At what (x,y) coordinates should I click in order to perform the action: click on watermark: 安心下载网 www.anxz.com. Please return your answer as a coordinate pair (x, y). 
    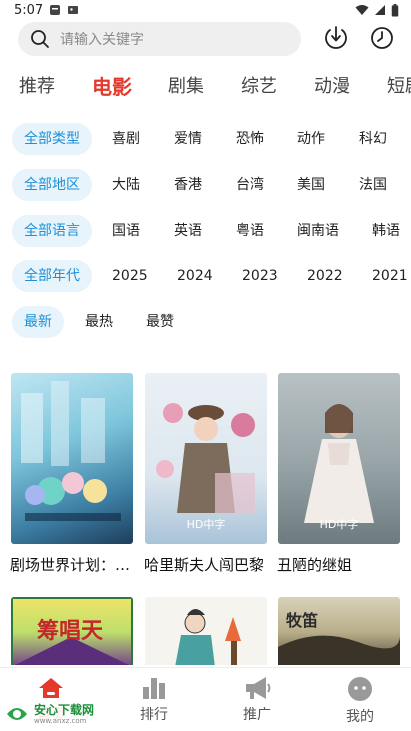
    Looking at the image, I should click on (59, 714).